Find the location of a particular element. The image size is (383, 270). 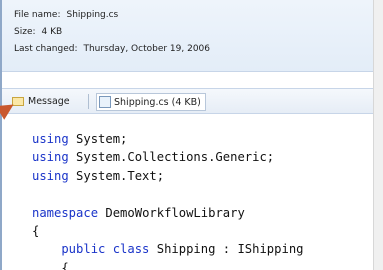

tab-separator is located at coordinates (88, 101).